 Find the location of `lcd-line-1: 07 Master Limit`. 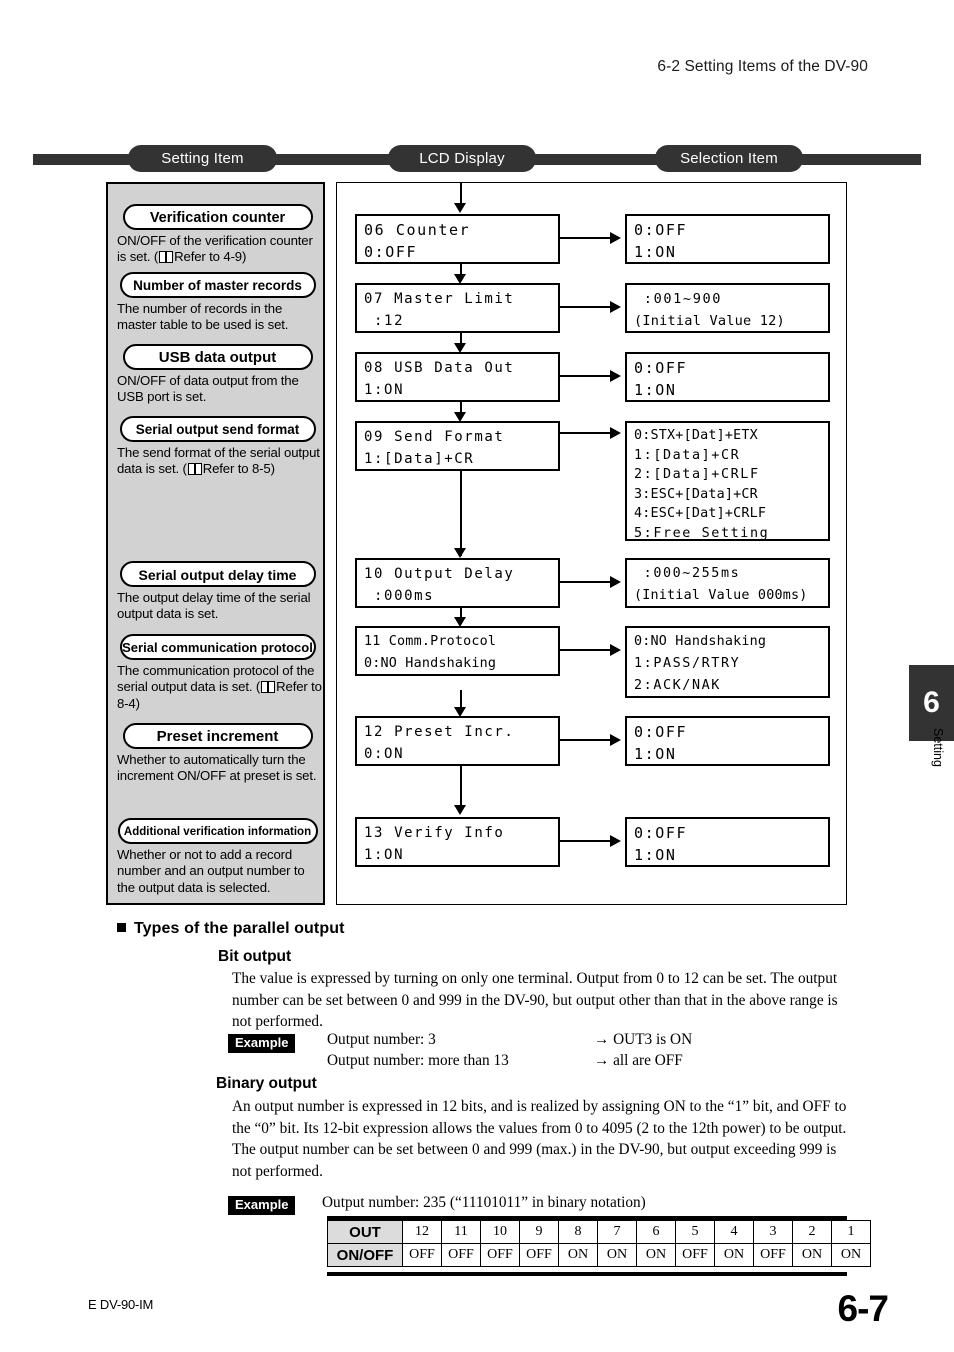

lcd-line-1: 07 Master Limit is located at coordinates (439, 299).